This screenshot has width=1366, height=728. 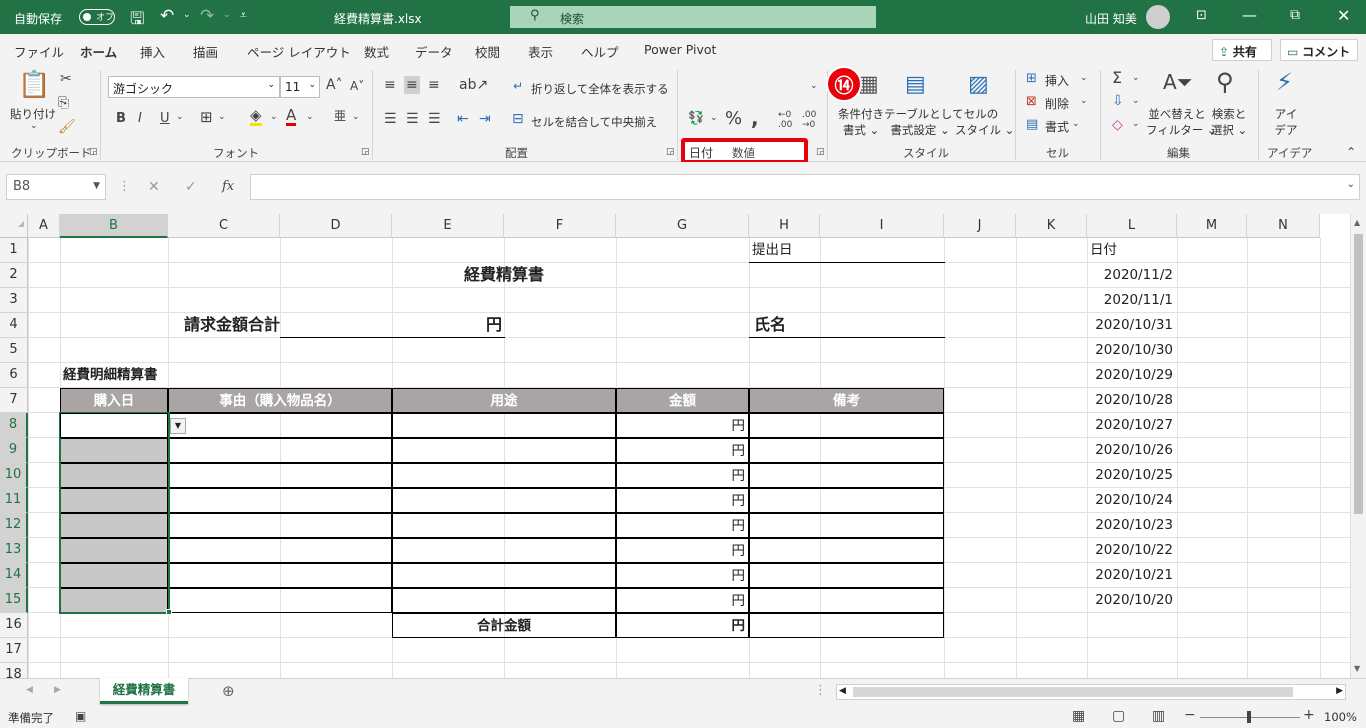 What do you see at coordinates (682, 226) in the screenshot?
I see `column-header-g: G` at bounding box center [682, 226].